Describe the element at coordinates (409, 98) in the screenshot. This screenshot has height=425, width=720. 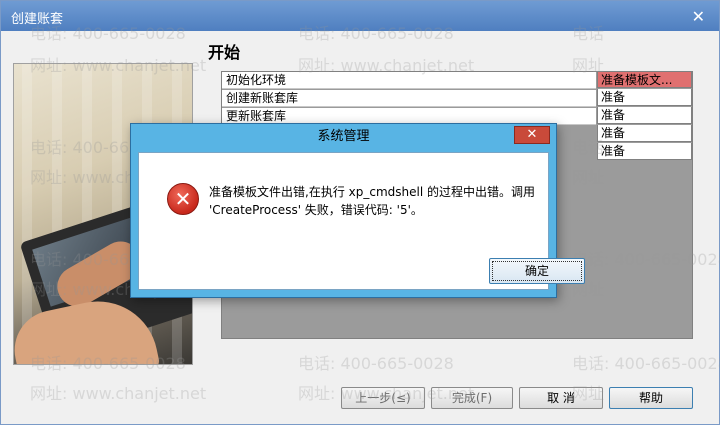
I see `step-row: 创建新账套库` at that location.